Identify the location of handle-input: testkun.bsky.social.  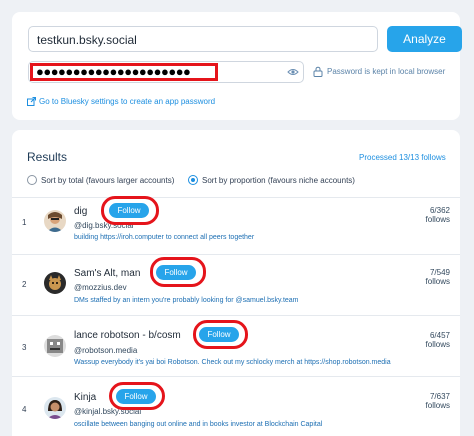
(203, 39).